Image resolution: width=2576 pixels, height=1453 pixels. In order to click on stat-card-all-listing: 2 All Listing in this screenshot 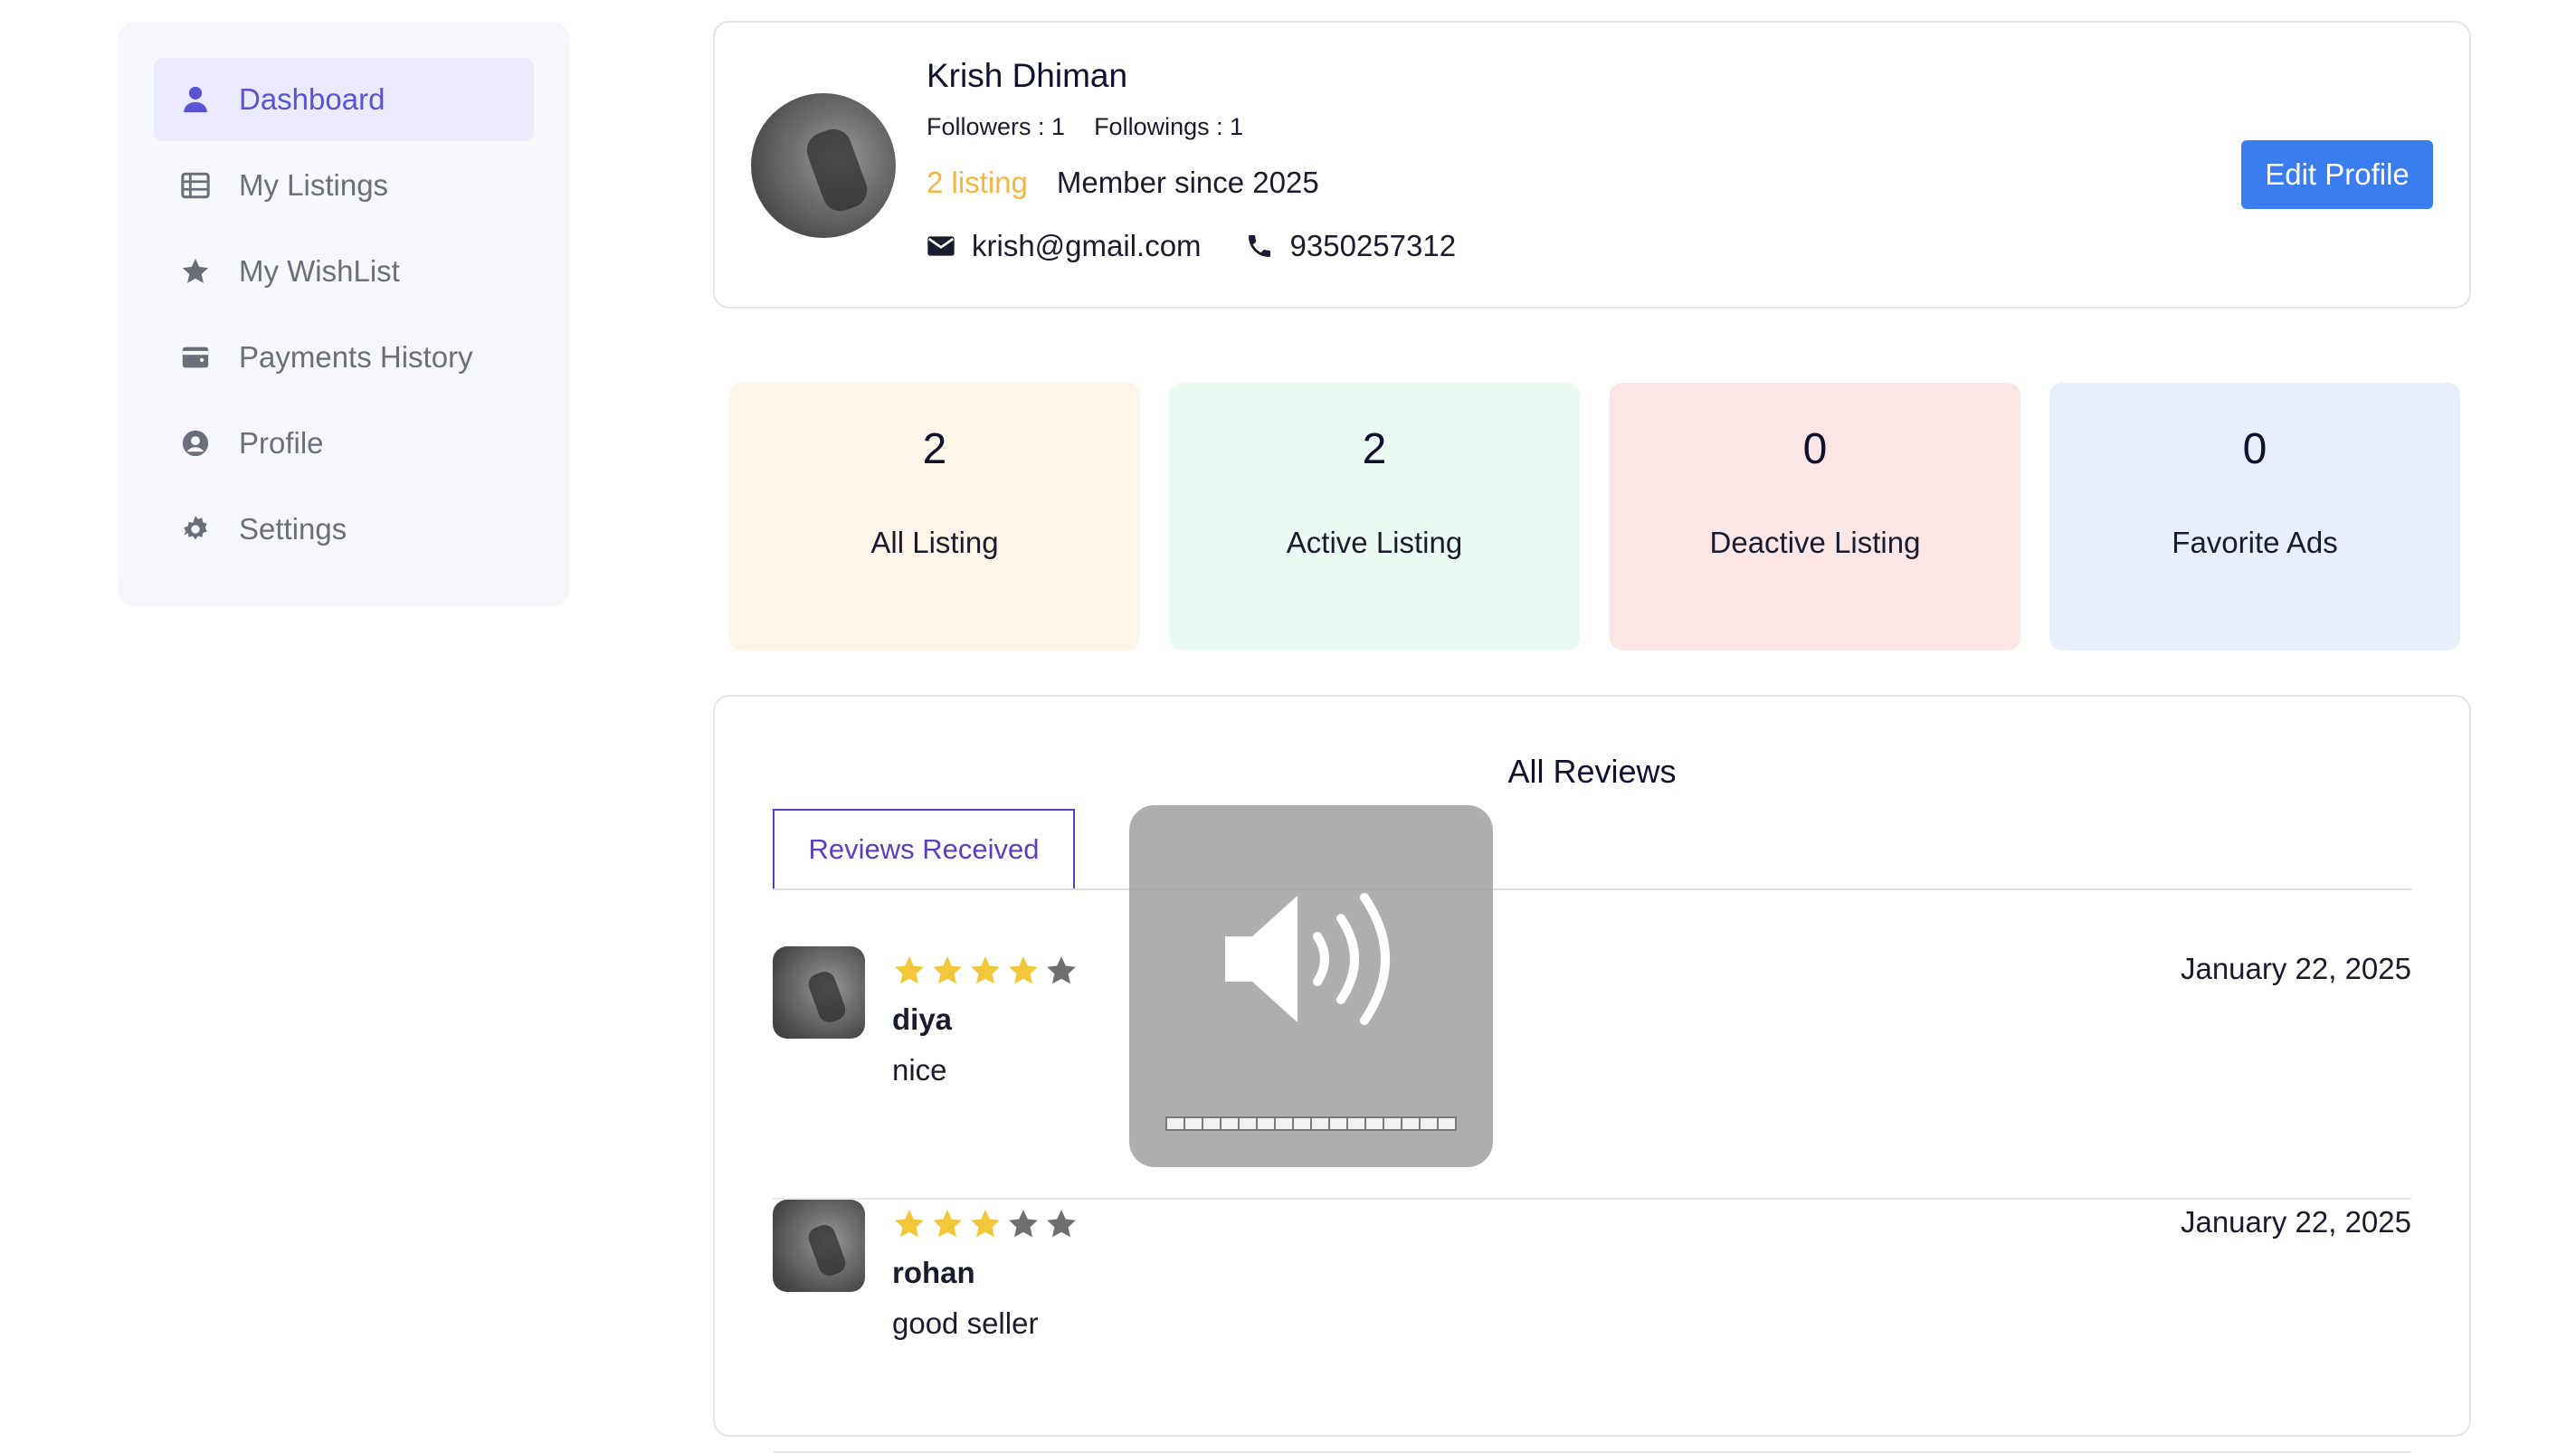, I will do `click(934, 517)`.